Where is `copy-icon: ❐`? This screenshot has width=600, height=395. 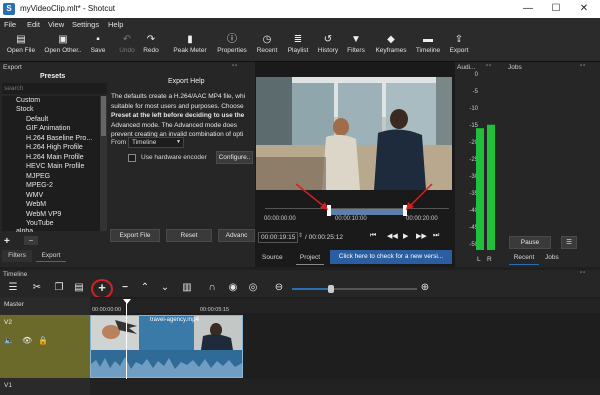
copy-icon: ❐ is located at coordinates (59, 288).